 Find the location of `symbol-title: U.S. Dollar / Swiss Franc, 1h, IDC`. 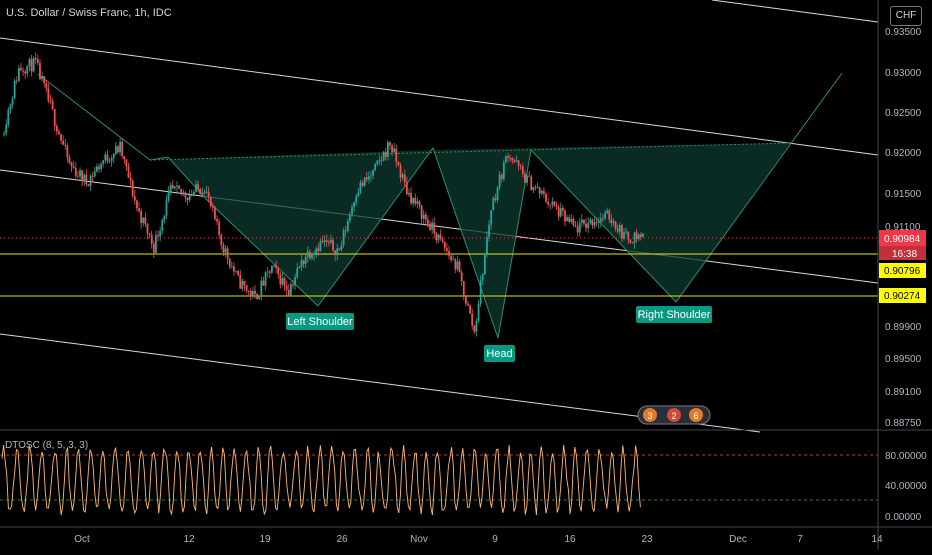

symbol-title: U.S. Dollar / Swiss Franc, 1h, IDC is located at coordinates (89, 13).